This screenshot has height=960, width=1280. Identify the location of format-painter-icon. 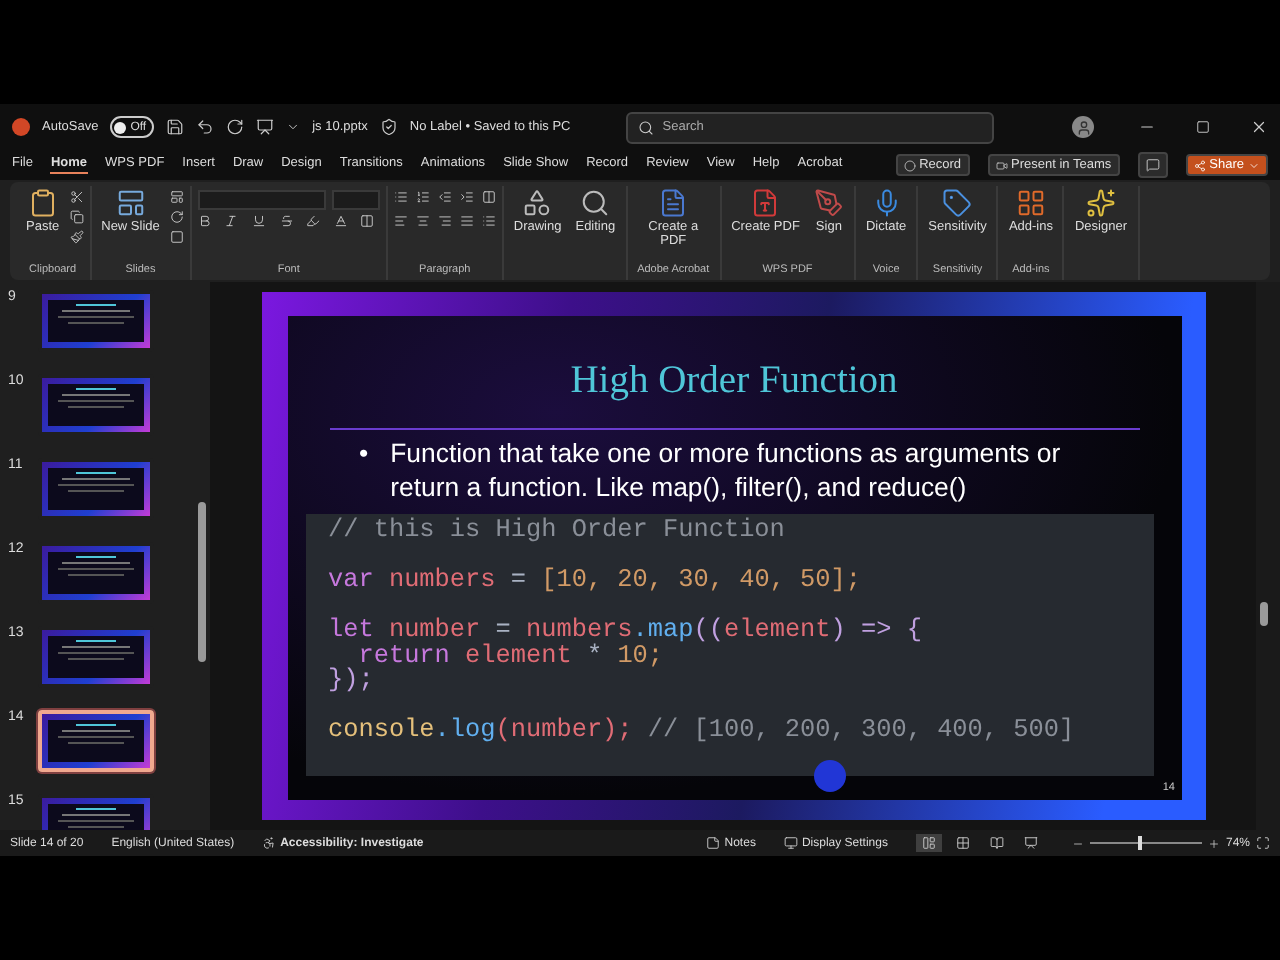
(76, 237).